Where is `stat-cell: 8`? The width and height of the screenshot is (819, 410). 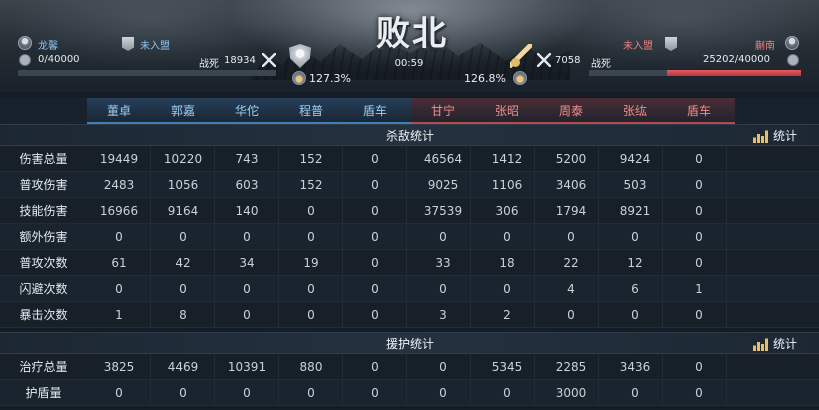 stat-cell: 8 is located at coordinates (183, 315).